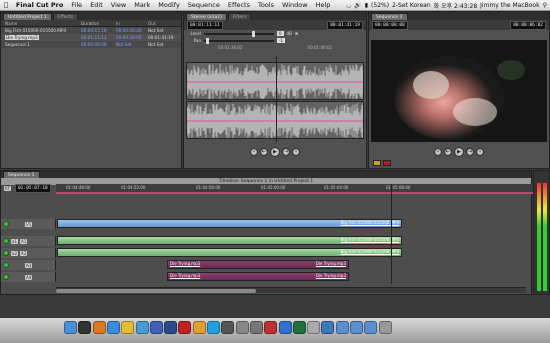 Image resolution: width=550 pixels, height=343 pixels. Describe the element at coordinates (99, 327) in the screenshot. I see `firefox-icon` at that location.